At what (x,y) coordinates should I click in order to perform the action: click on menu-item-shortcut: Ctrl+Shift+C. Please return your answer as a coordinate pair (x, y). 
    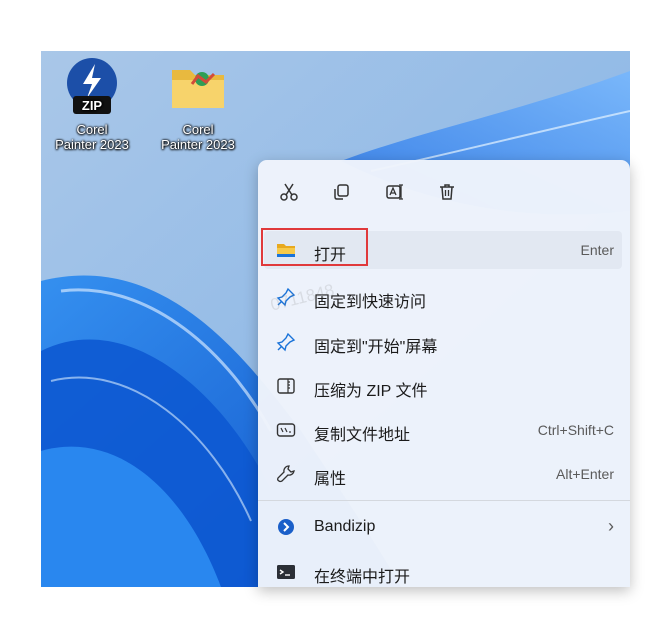
    Looking at the image, I should click on (575, 430).